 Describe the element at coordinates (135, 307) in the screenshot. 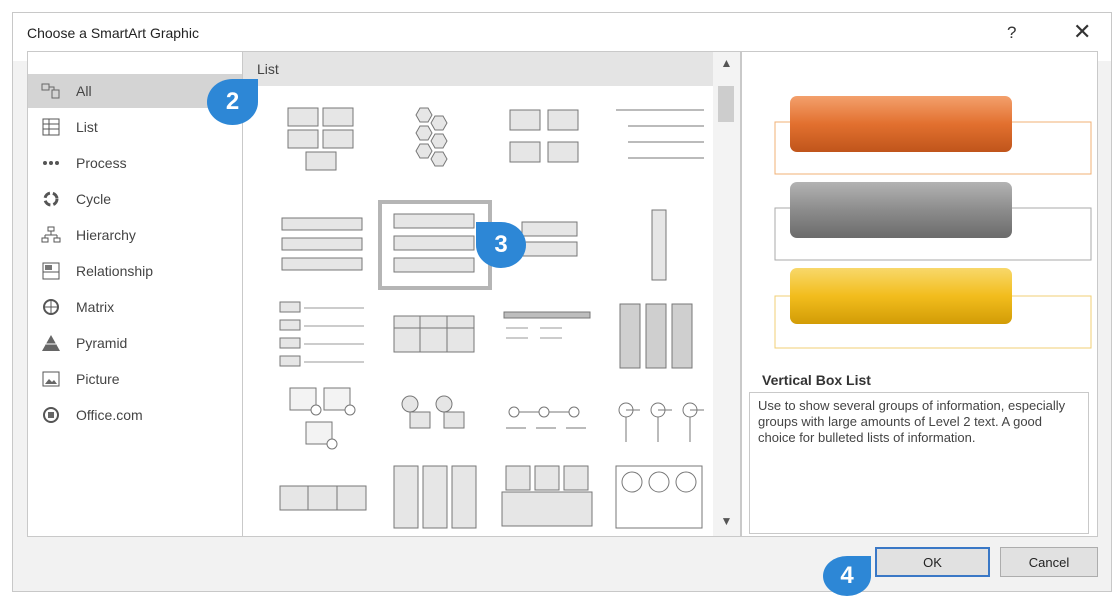

I see `category-item-matrix: Matrix` at that location.